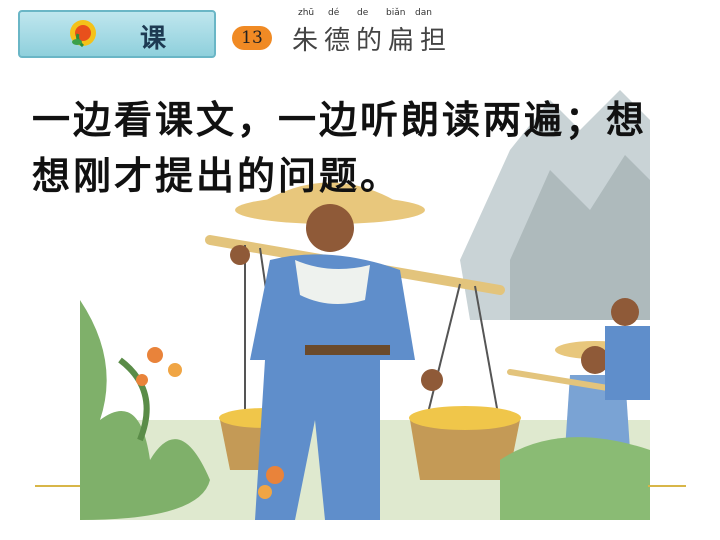 The width and height of the screenshot is (720, 540). I want to click on lesson-title: 朱德的扁担, so click(372, 41).